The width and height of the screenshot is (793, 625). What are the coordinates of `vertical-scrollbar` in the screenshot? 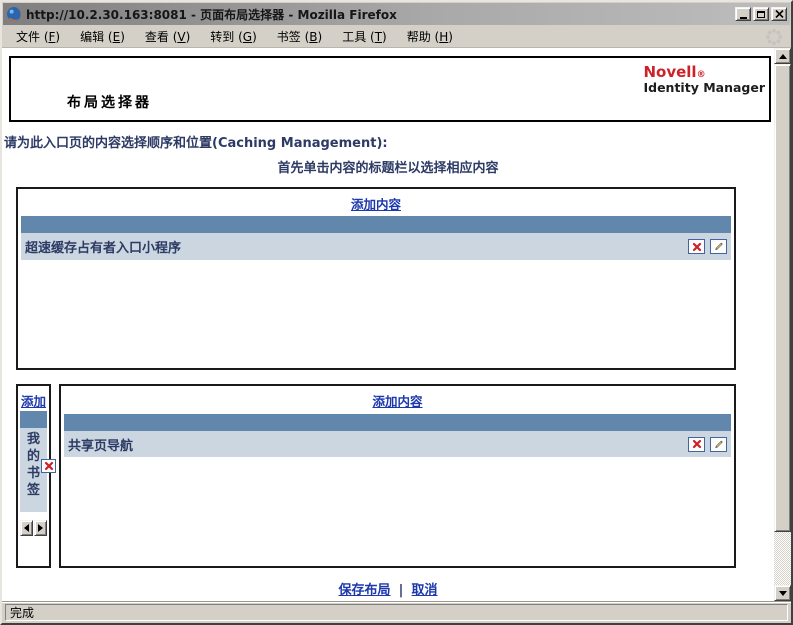 It's located at (782, 324).